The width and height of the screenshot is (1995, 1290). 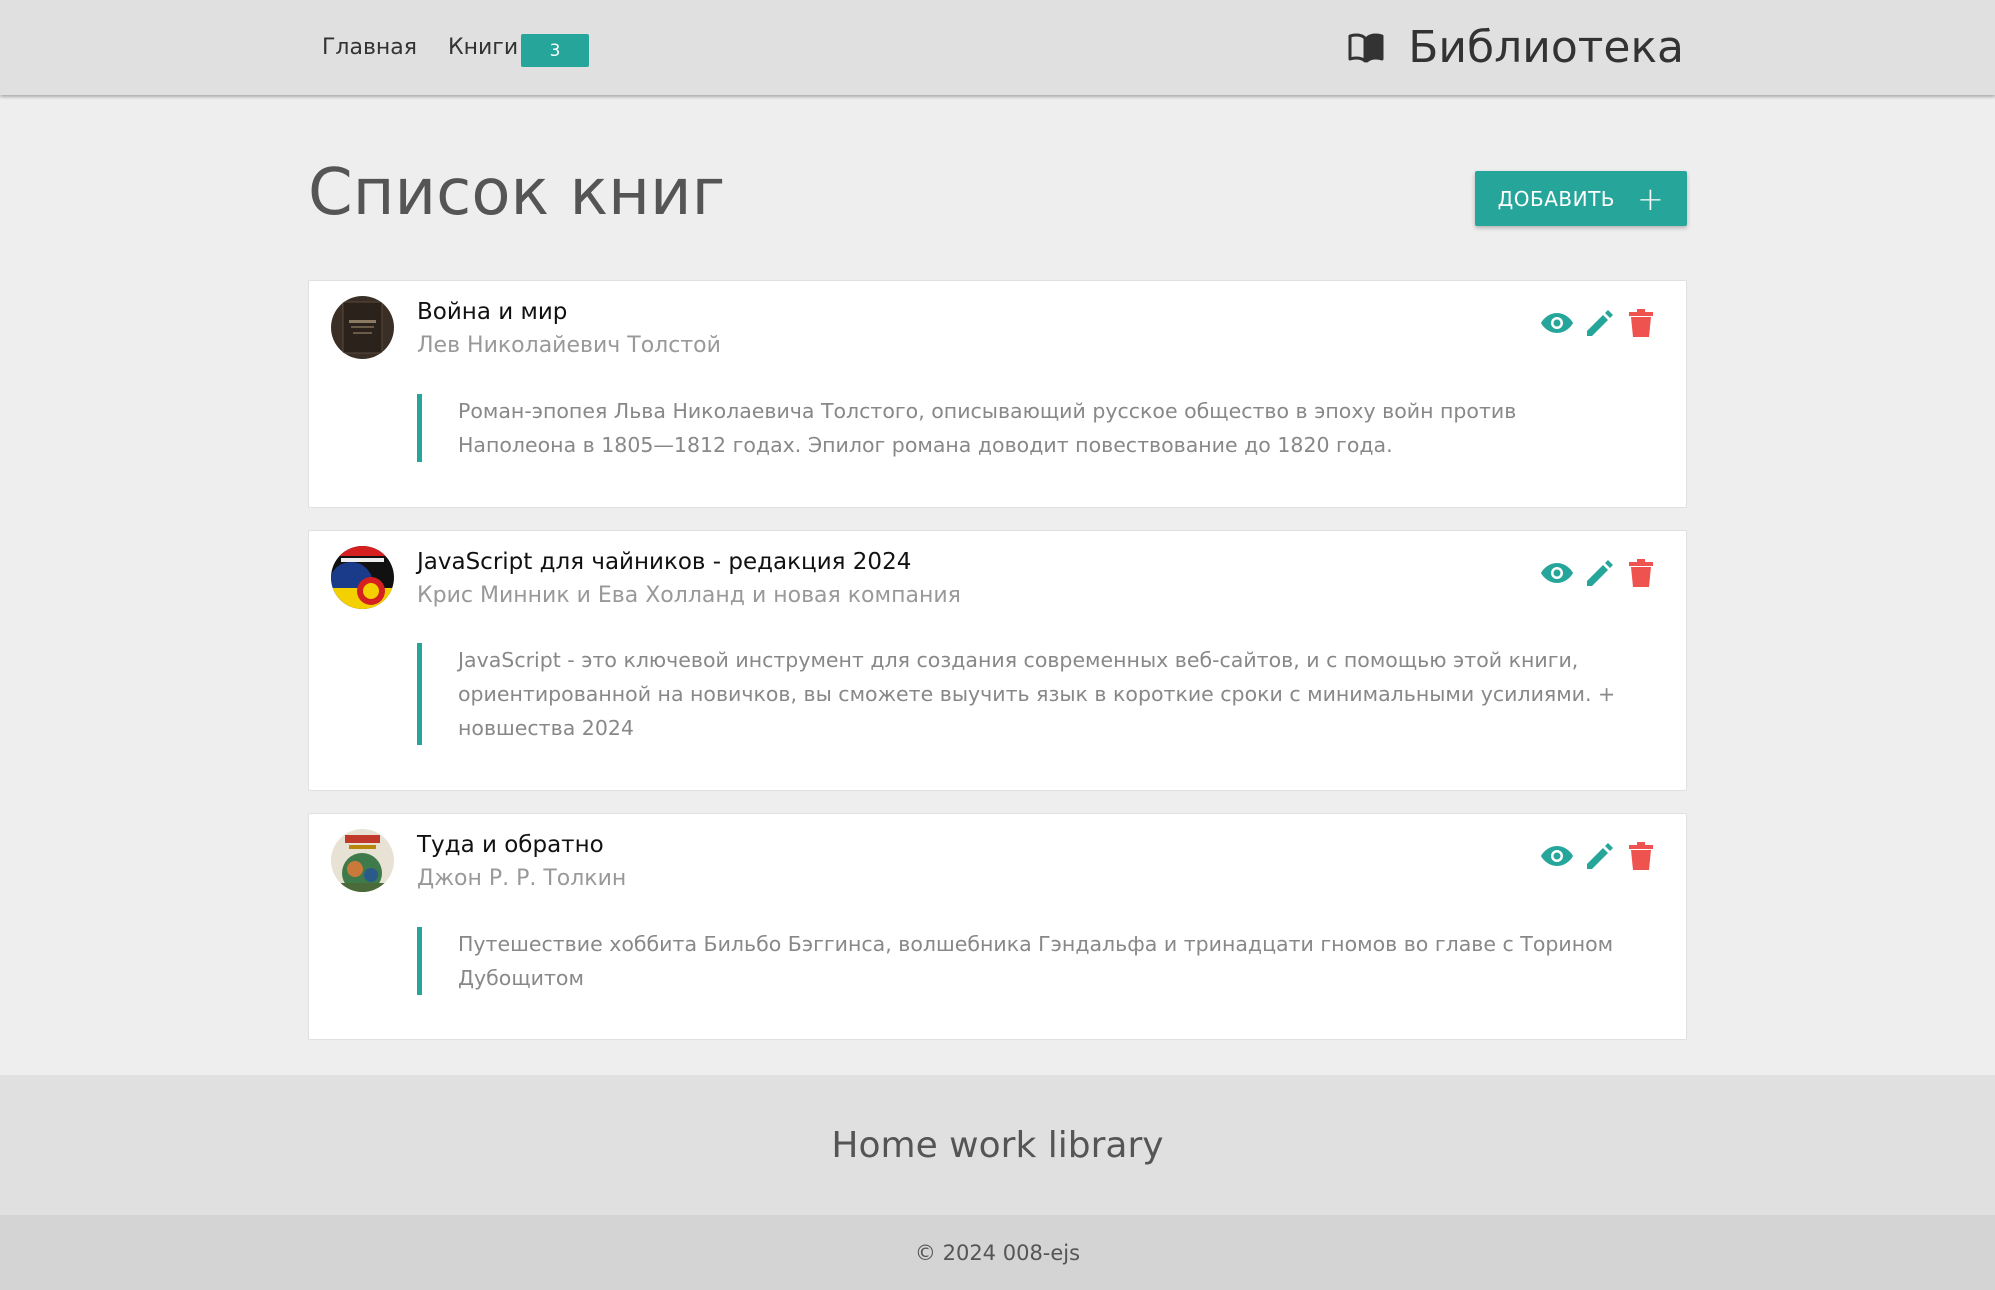 What do you see at coordinates (483, 47) in the screenshot?
I see `nav-link-books: Книги` at bounding box center [483, 47].